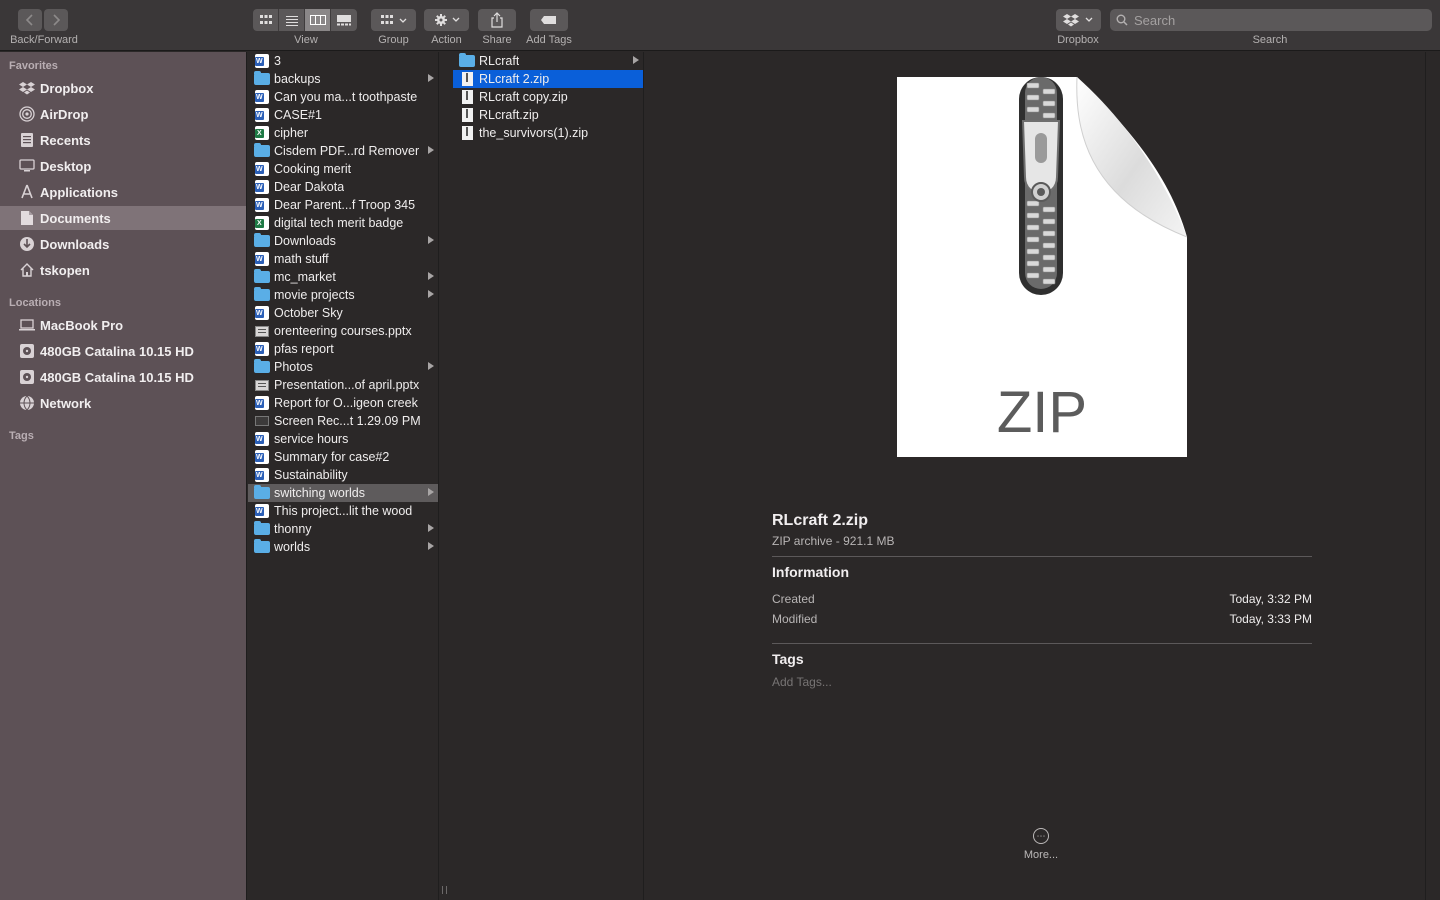  I want to click on file-row: the_survivors(1).zip, so click(548, 133).